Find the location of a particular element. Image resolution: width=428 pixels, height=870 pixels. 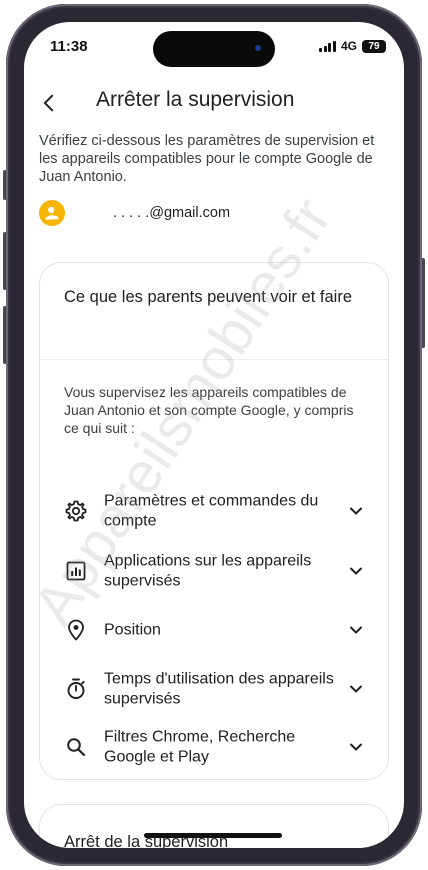

divider is located at coordinates (214, 359).